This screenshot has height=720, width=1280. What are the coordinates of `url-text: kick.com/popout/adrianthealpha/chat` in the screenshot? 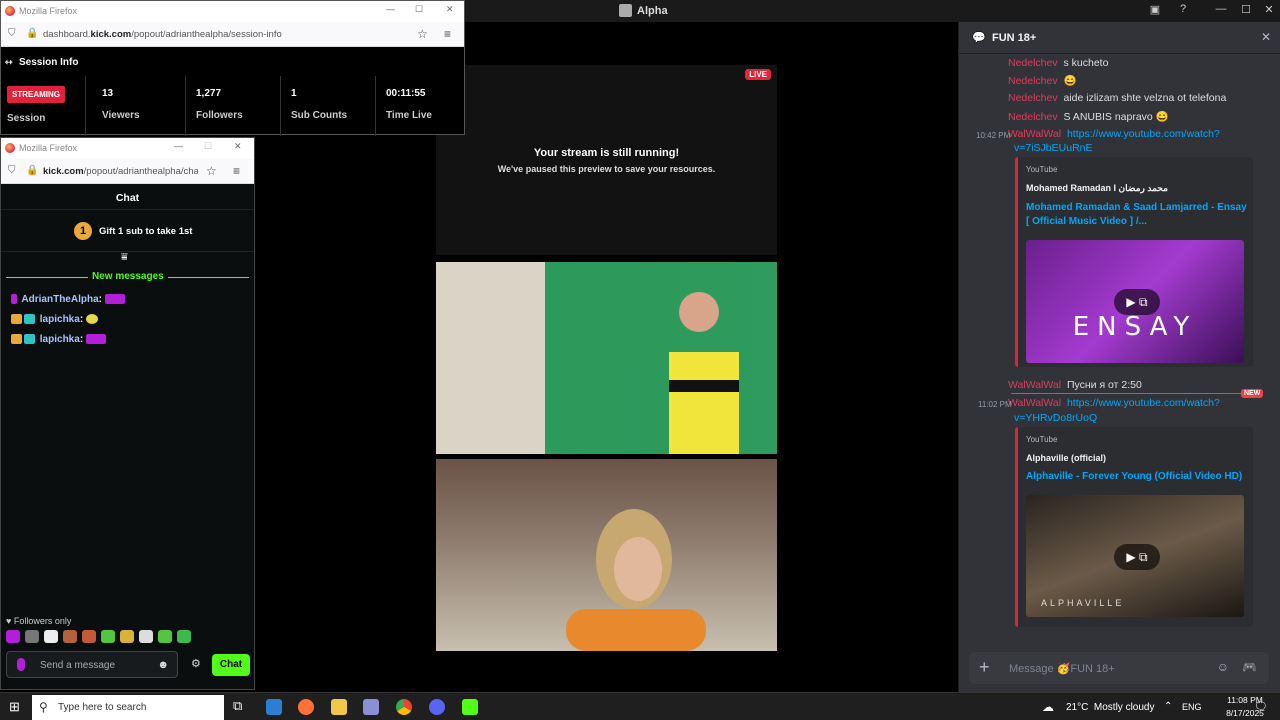 It's located at (120, 171).